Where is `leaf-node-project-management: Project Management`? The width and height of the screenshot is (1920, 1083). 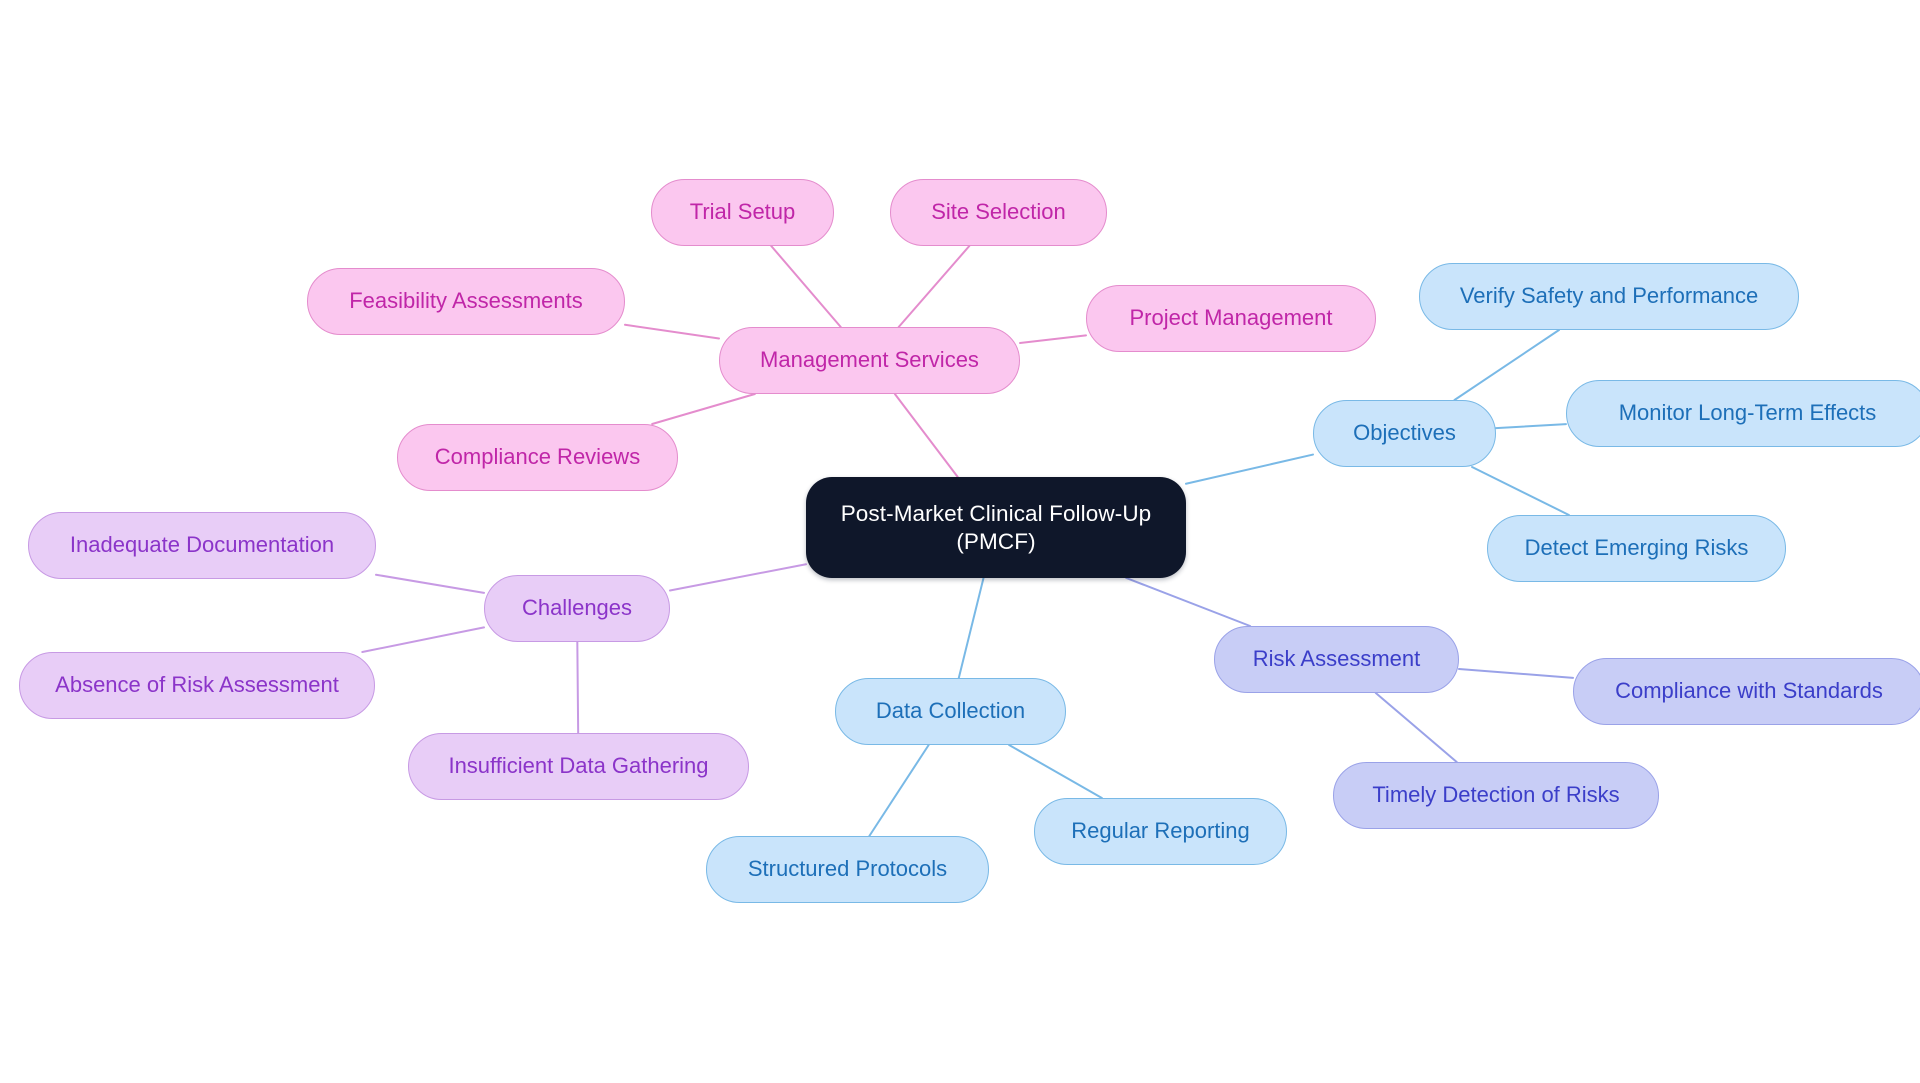 leaf-node-project-management: Project Management is located at coordinates (1231, 318).